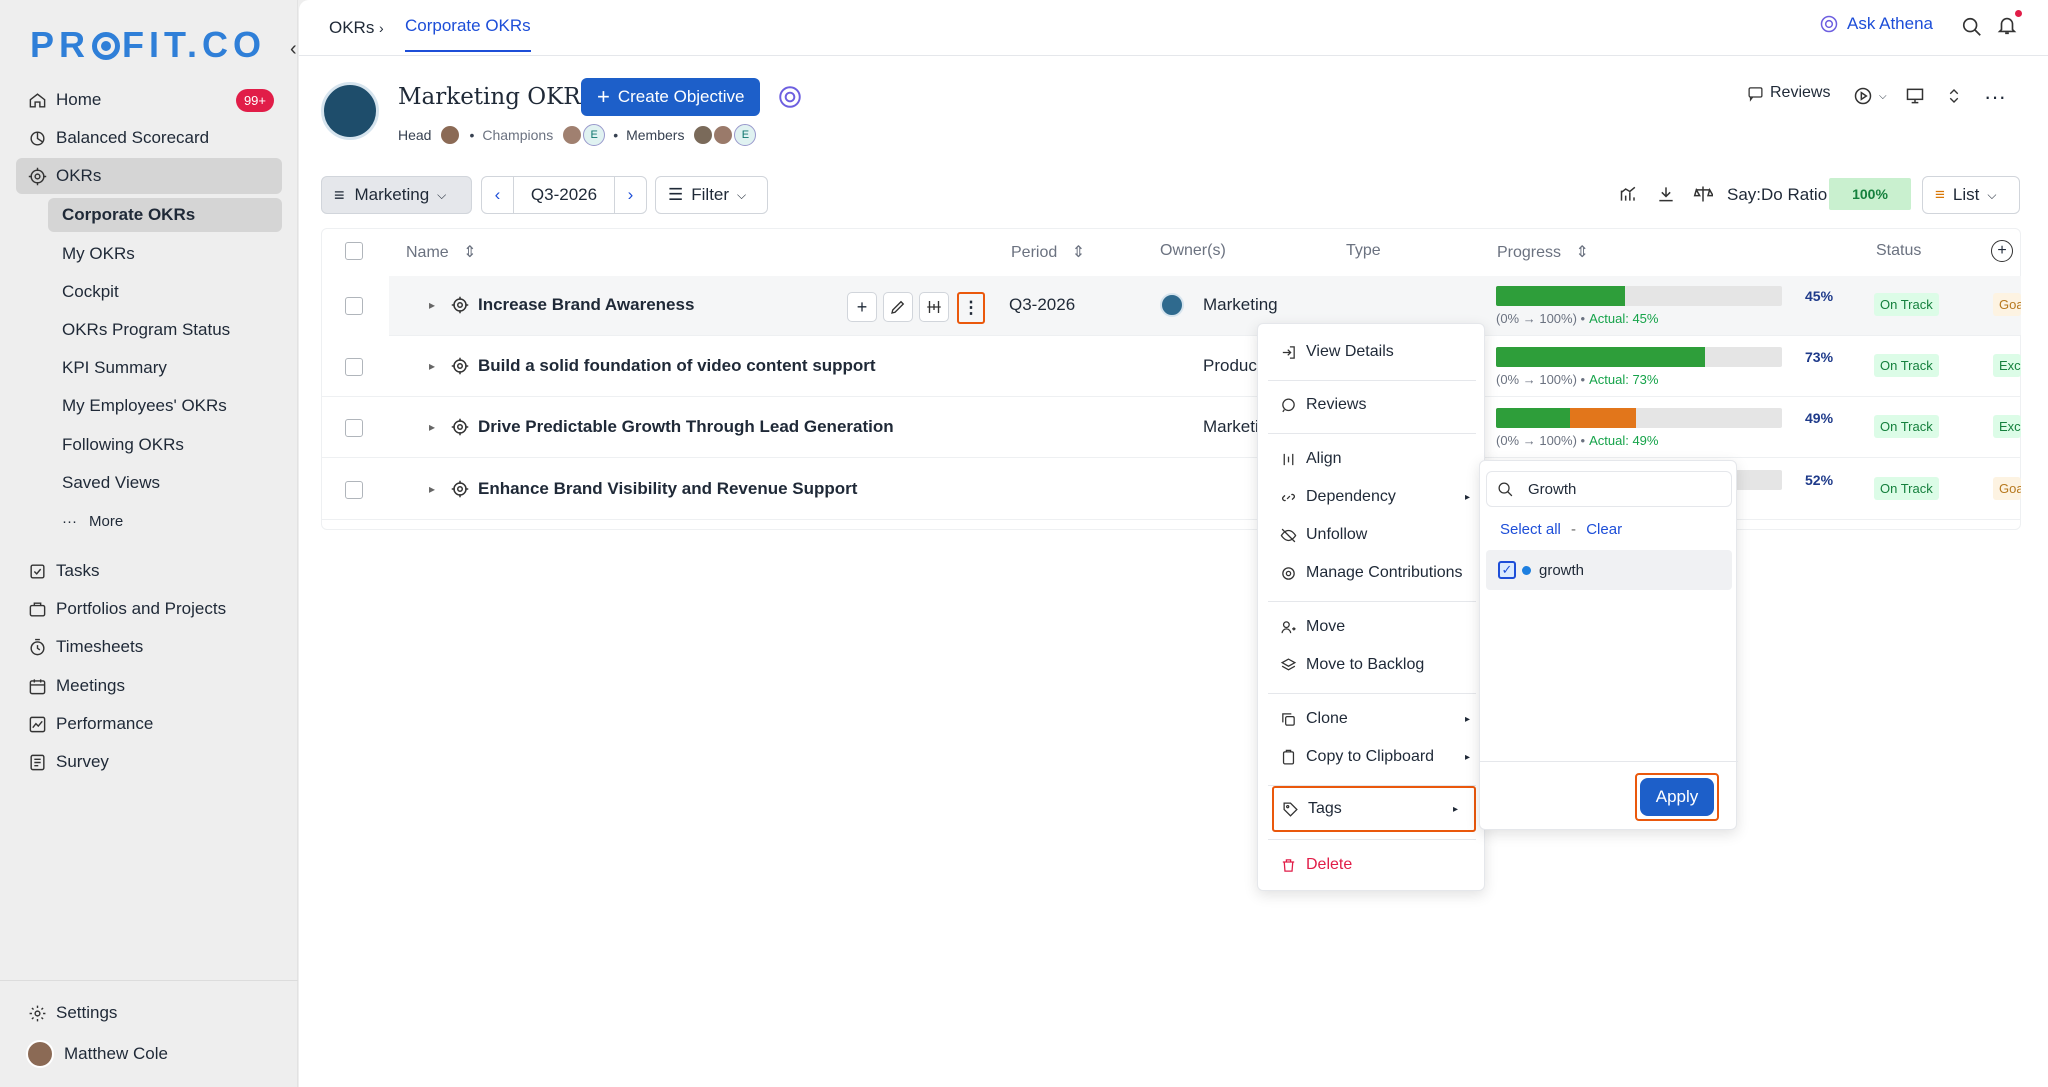 The image size is (2048, 1087). I want to click on collapse-sidebar-icon: ‹, so click(293, 49).